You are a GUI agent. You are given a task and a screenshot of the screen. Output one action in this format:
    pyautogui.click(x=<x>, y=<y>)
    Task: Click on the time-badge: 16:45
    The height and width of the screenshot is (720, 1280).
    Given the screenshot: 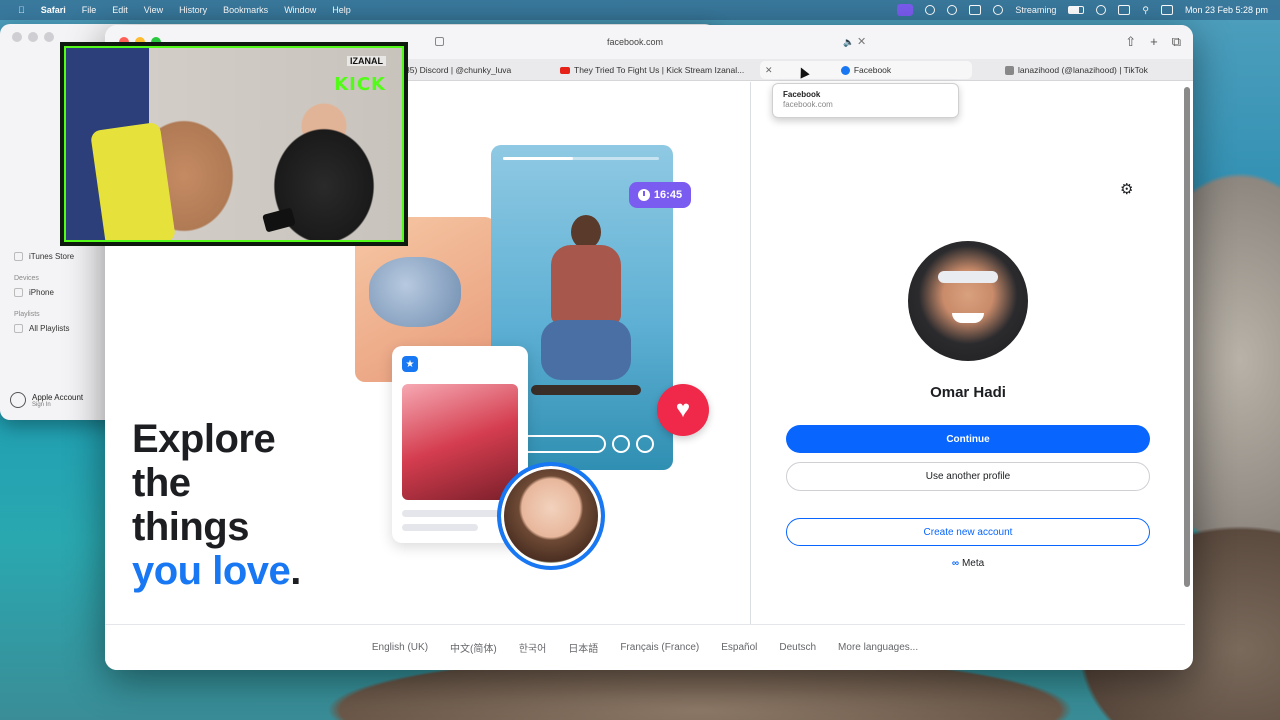 What is the action you would take?
    pyautogui.click(x=660, y=195)
    